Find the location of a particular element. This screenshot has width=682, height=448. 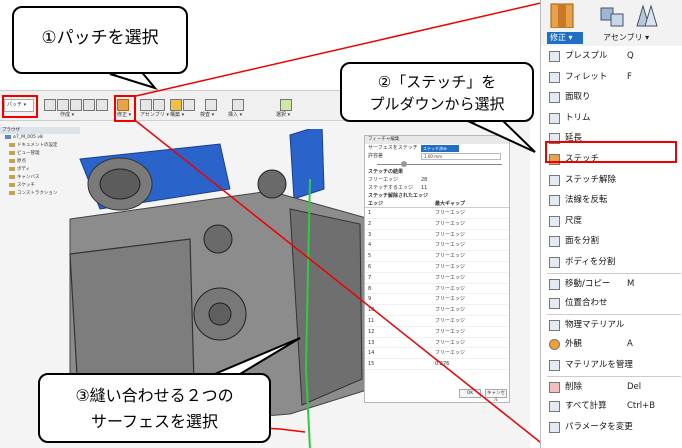

menu-item-label: パラメータを変更 is located at coordinates (599, 426).